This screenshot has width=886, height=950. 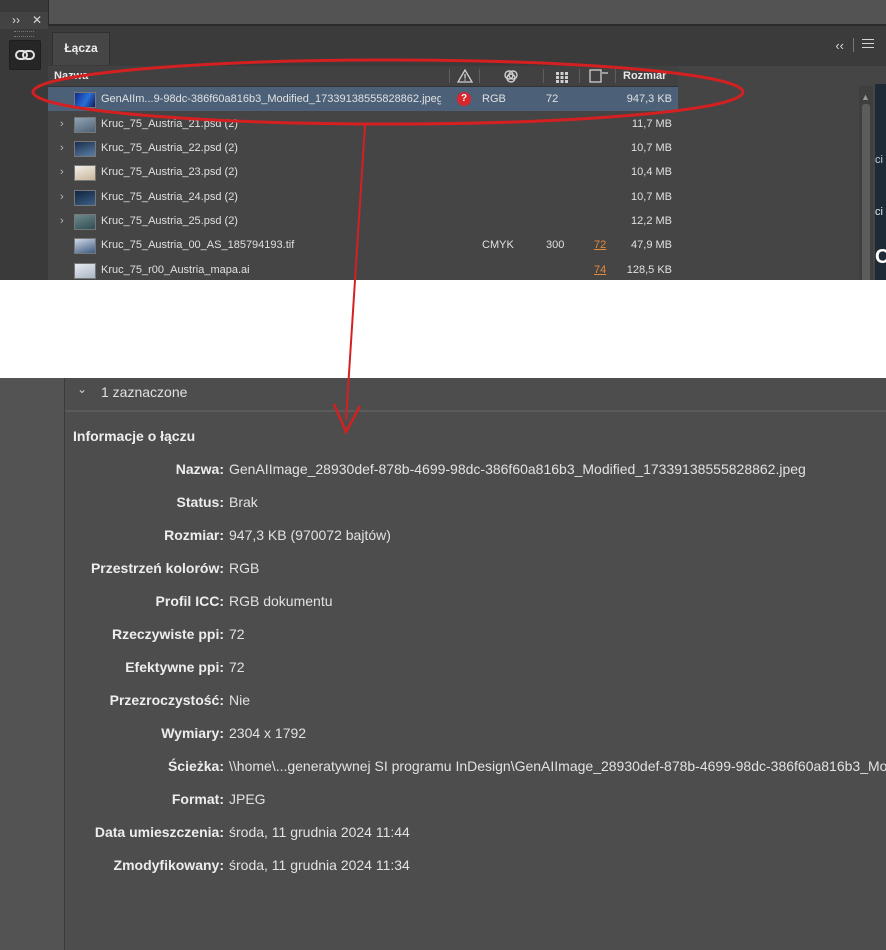 What do you see at coordinates (464, 99) in the screenshot?
I see `missing-link-status-icon: ?` at bounding box center [464, 99].